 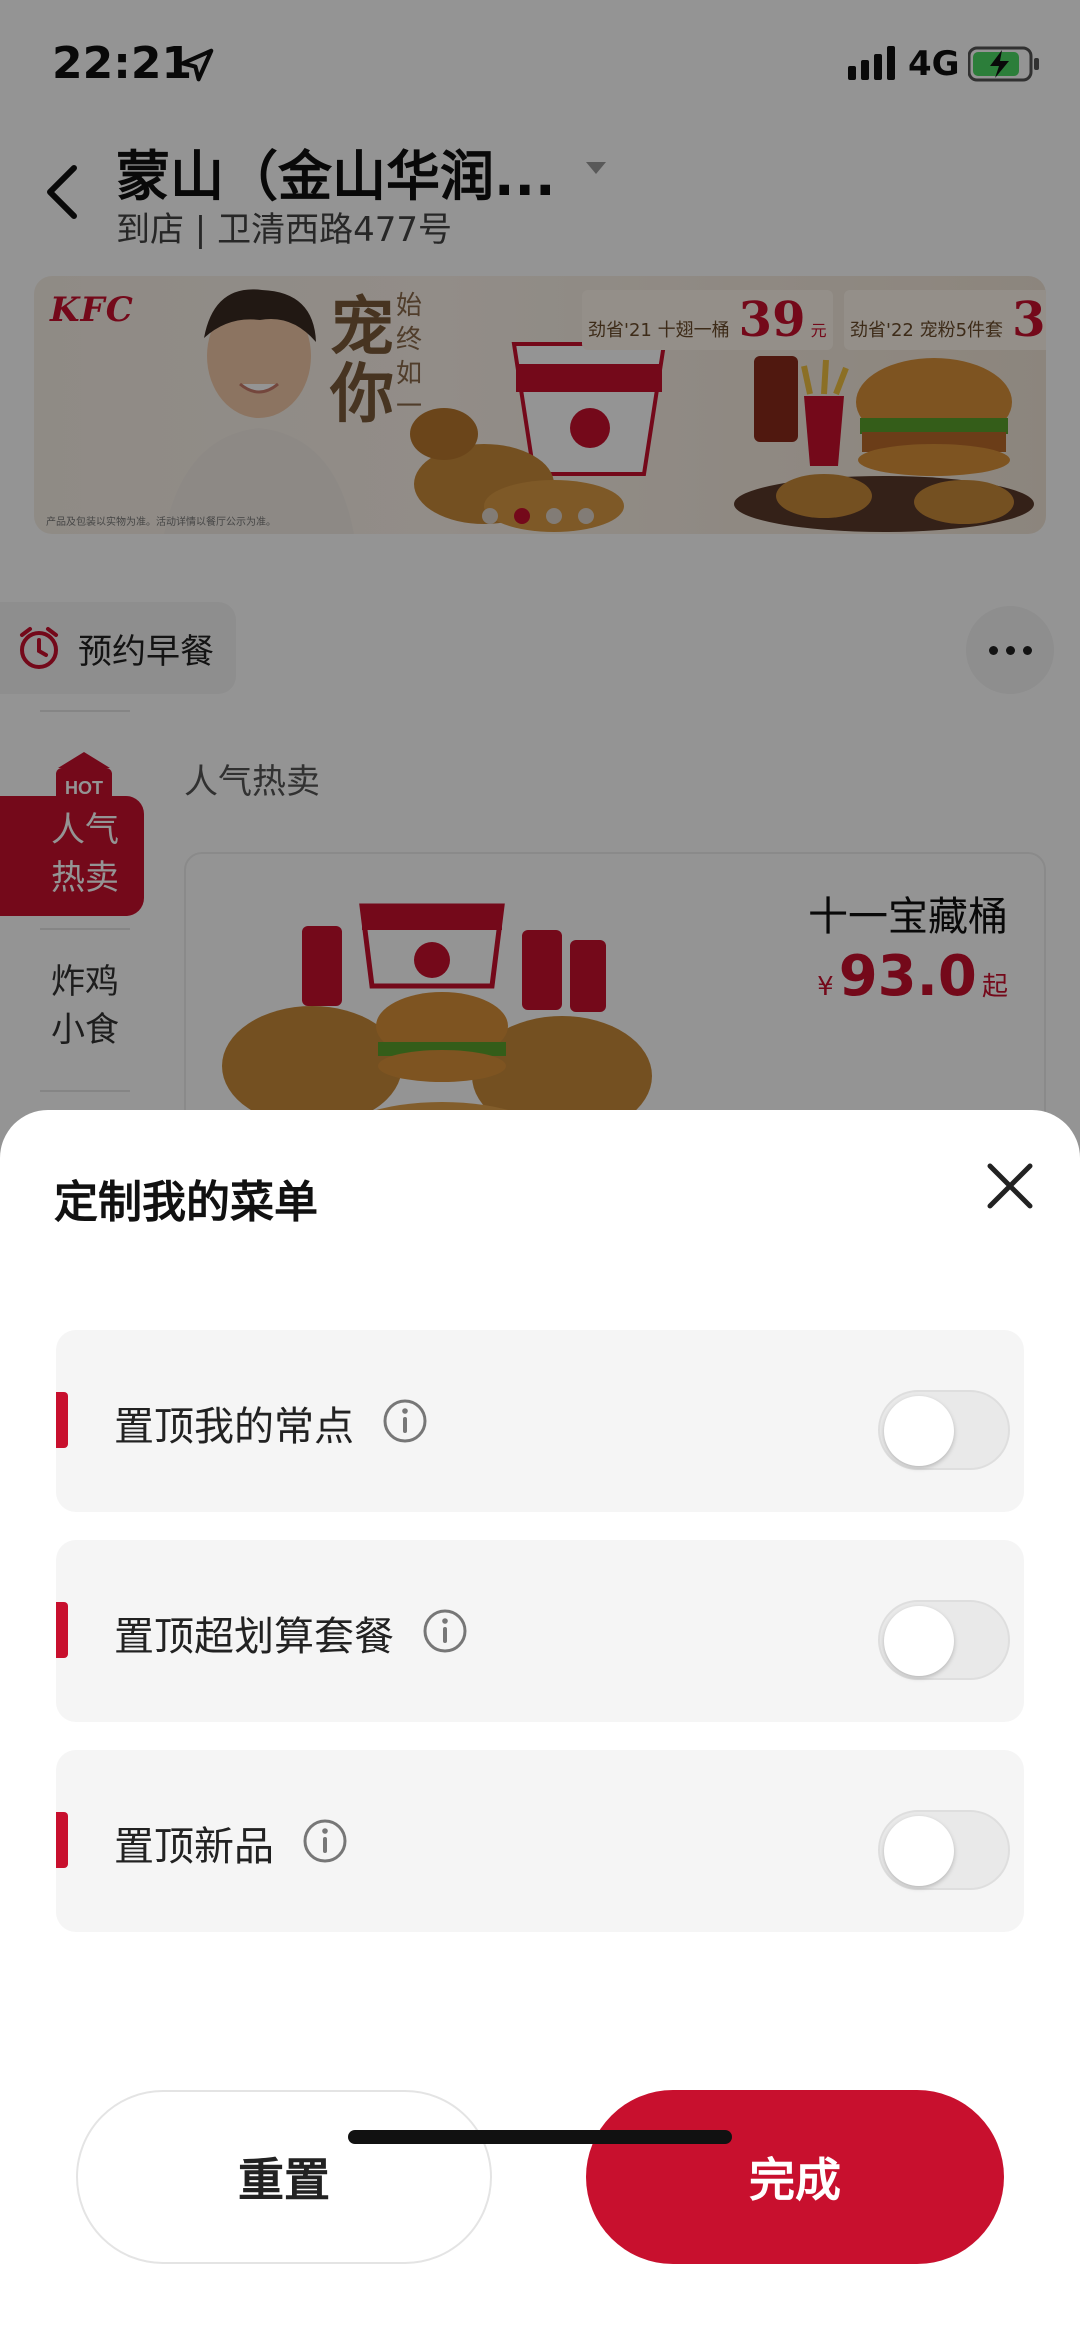 I want to click on option-pin-favorites: 置顶我的常点, so click(x=540, y=1421).